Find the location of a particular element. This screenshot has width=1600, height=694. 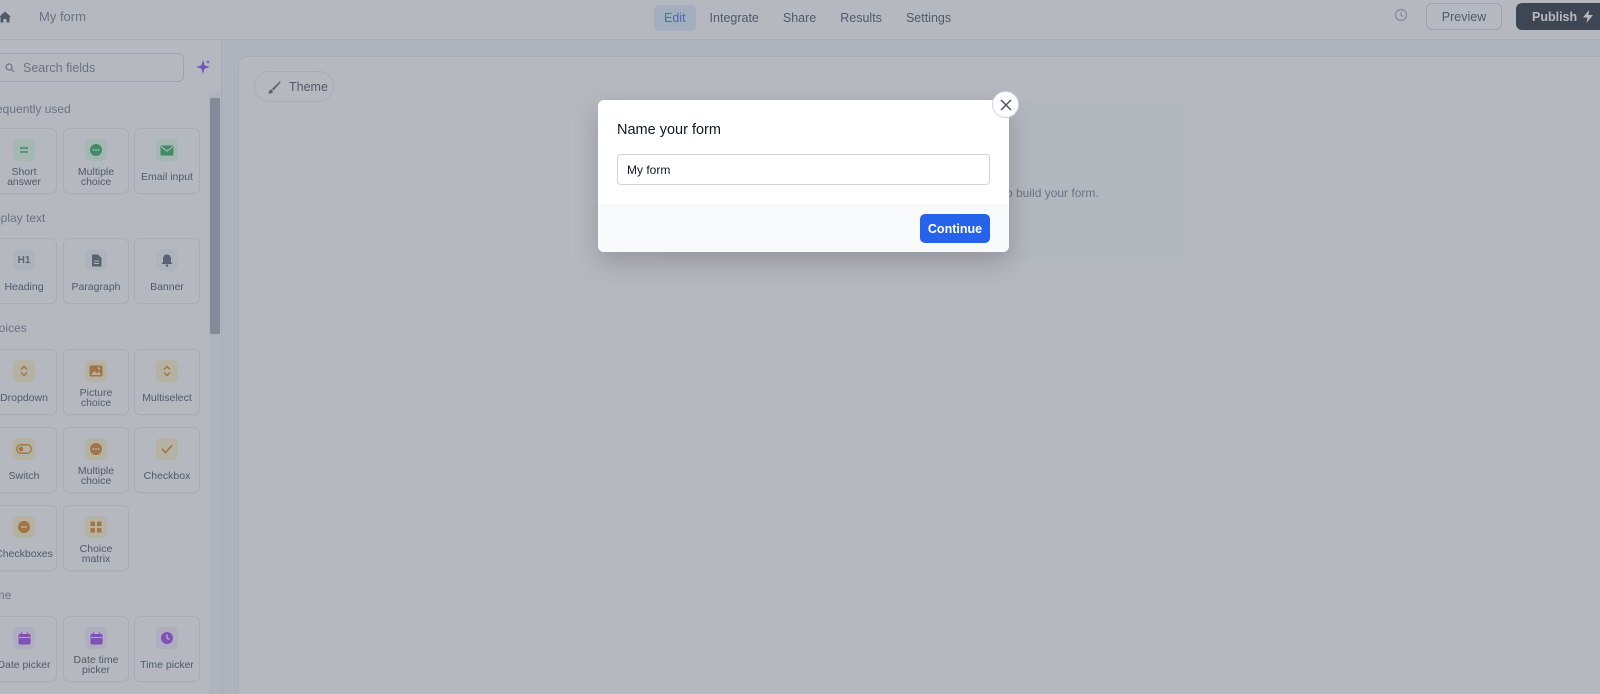

close-icon is located at coordinates (1005, 104).